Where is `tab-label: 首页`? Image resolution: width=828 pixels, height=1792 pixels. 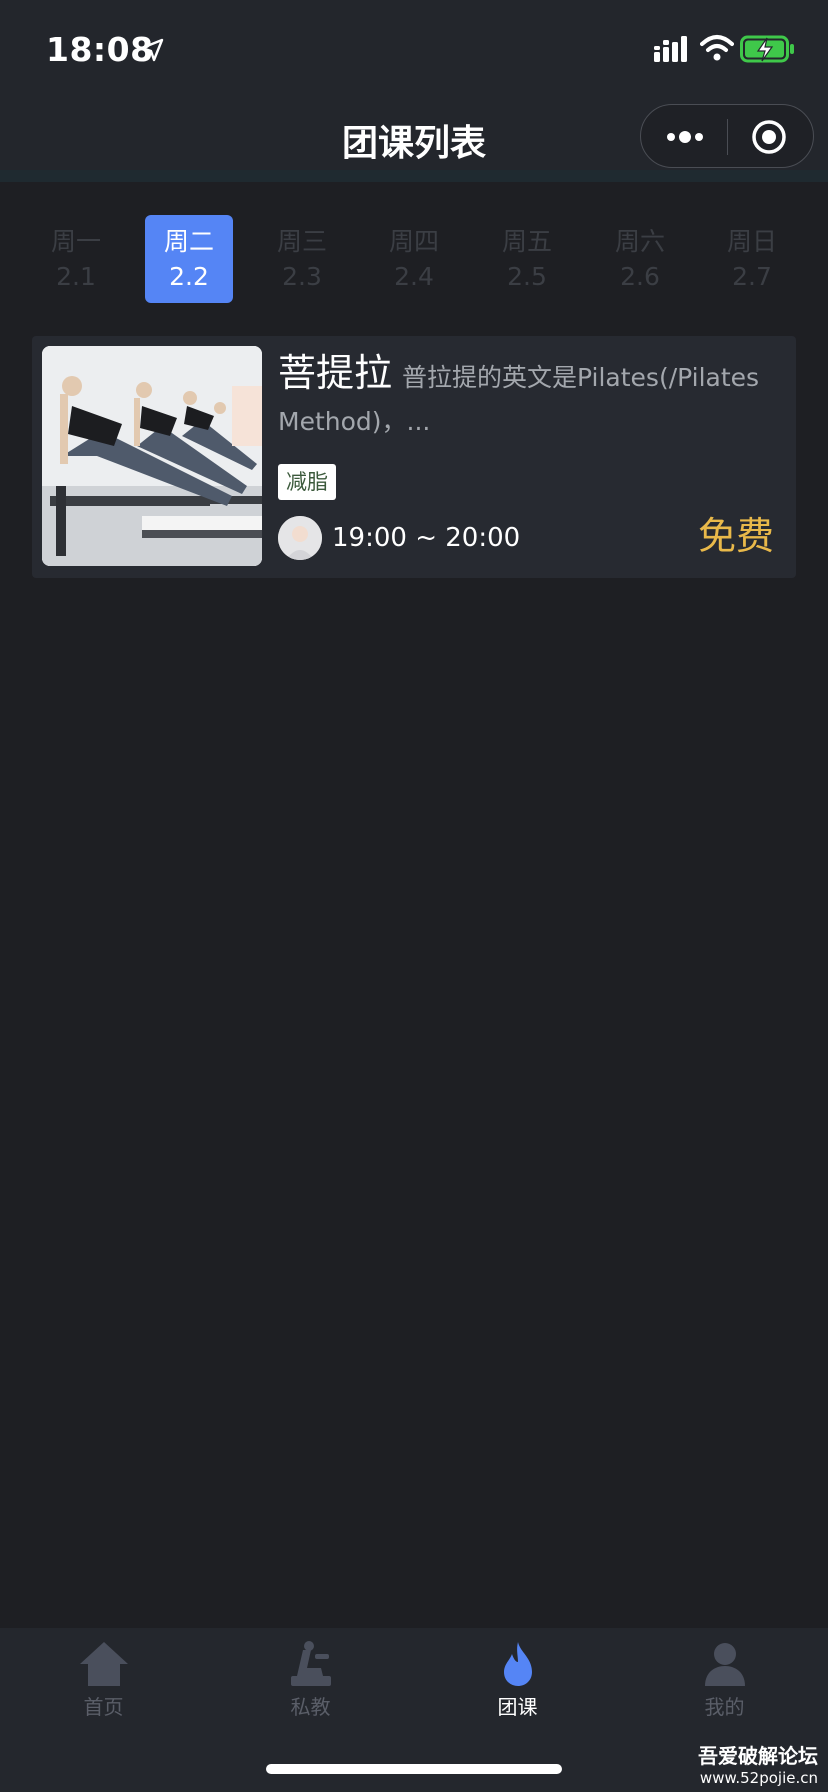 tab-label: 首页 is located at coordinates (103, 1707).